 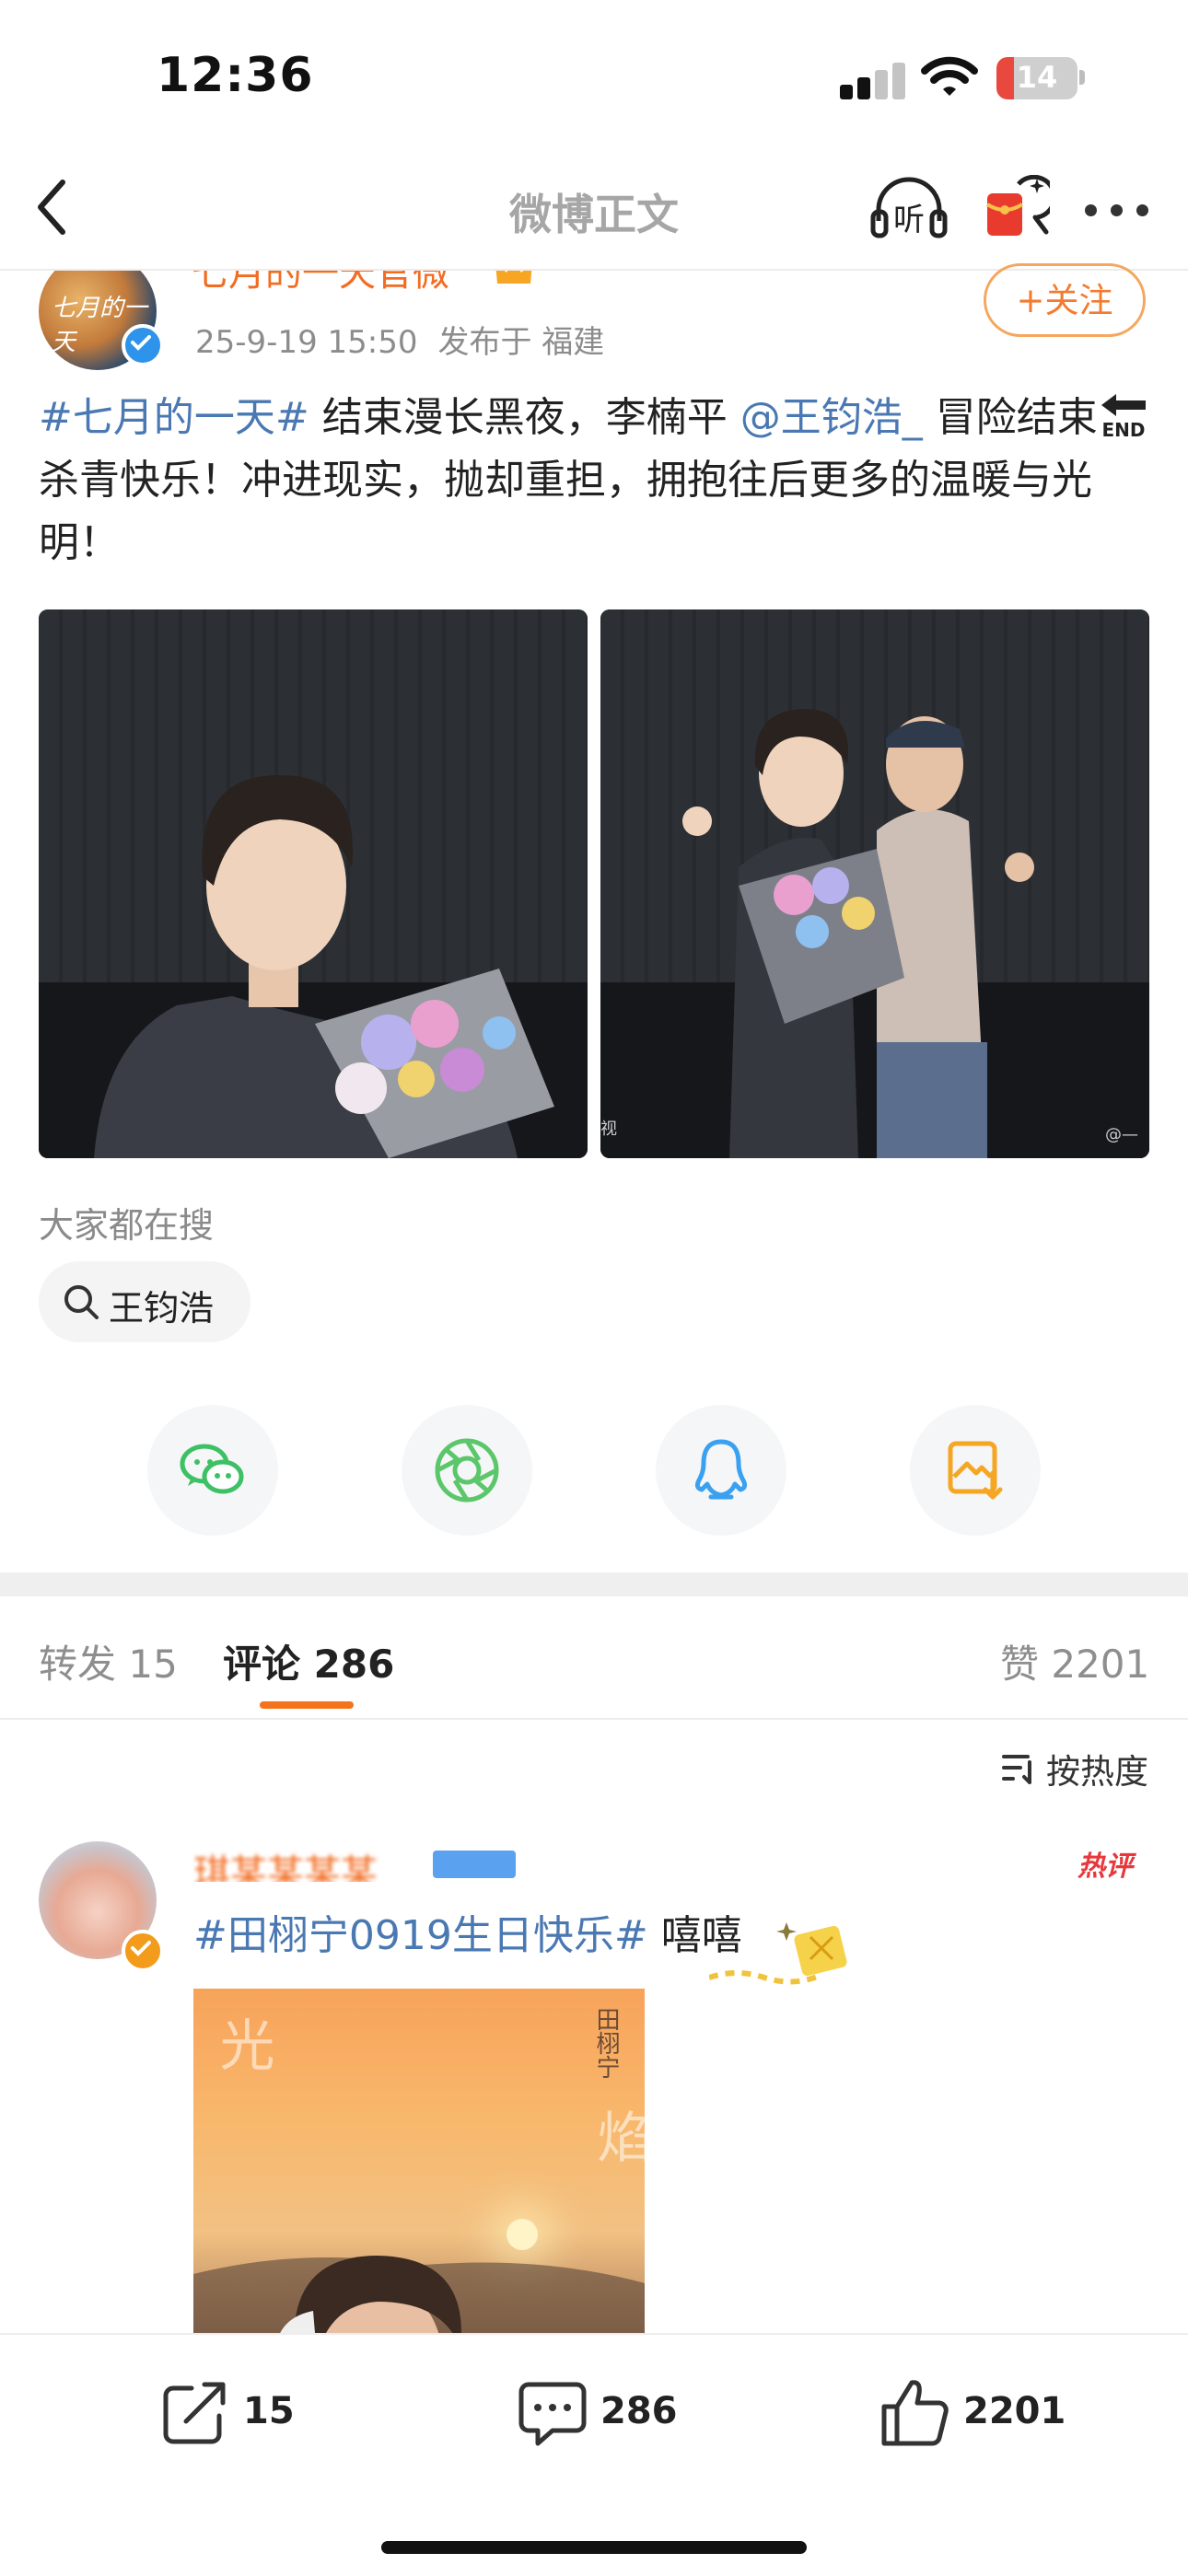 What do you see at coordinates (949, 76) in the screenshot?
I see `wifi-icon` at bounding box center [949, 76].